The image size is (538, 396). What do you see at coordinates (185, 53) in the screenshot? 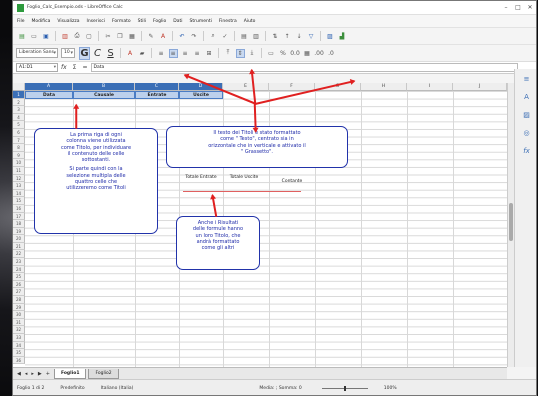
I see `align-right-icon: ≡` at bounding box center [185, 53].